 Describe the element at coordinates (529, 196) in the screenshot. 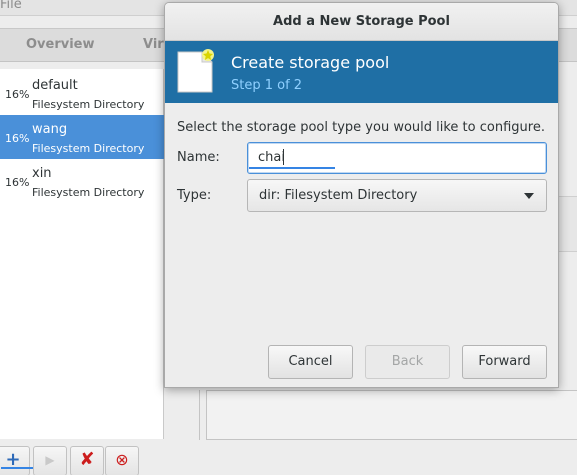

I see `chevron-down-icon` at that location.